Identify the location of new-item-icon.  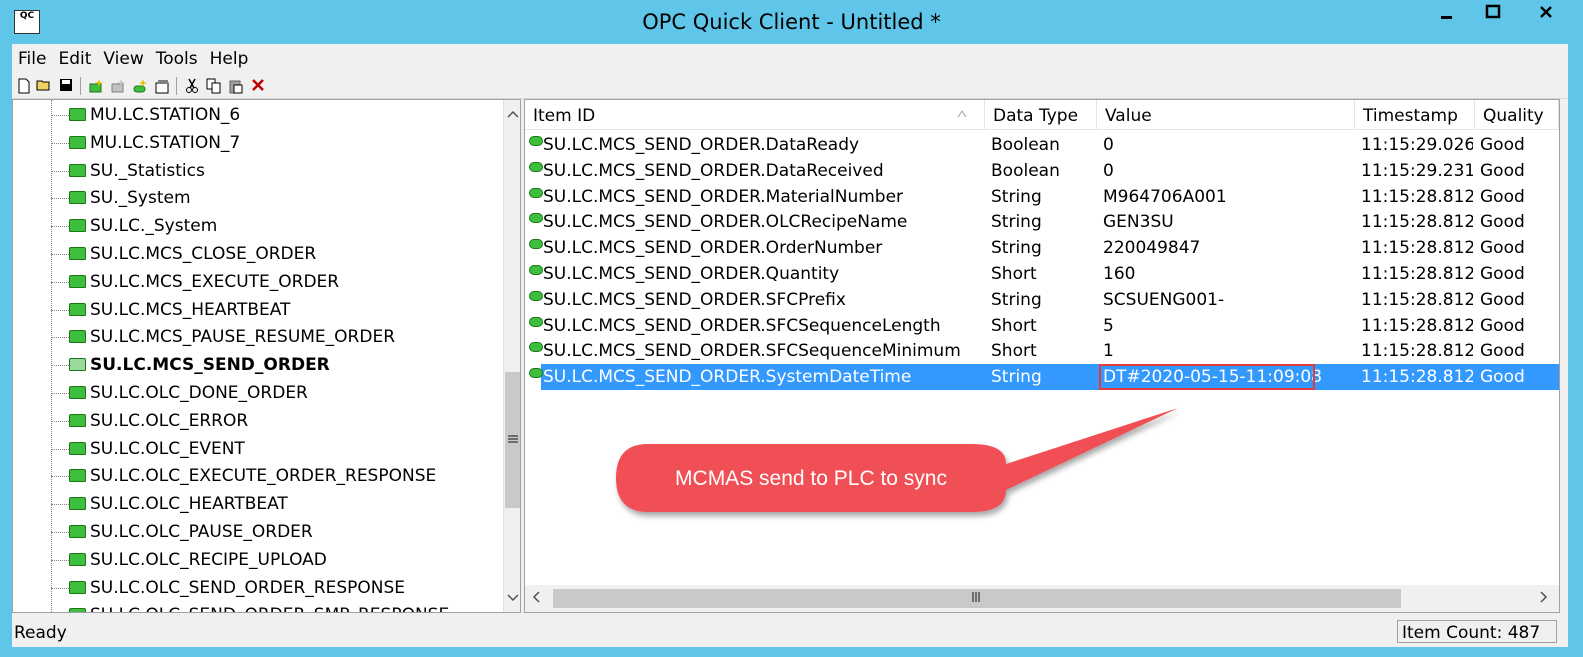
(140, 86).